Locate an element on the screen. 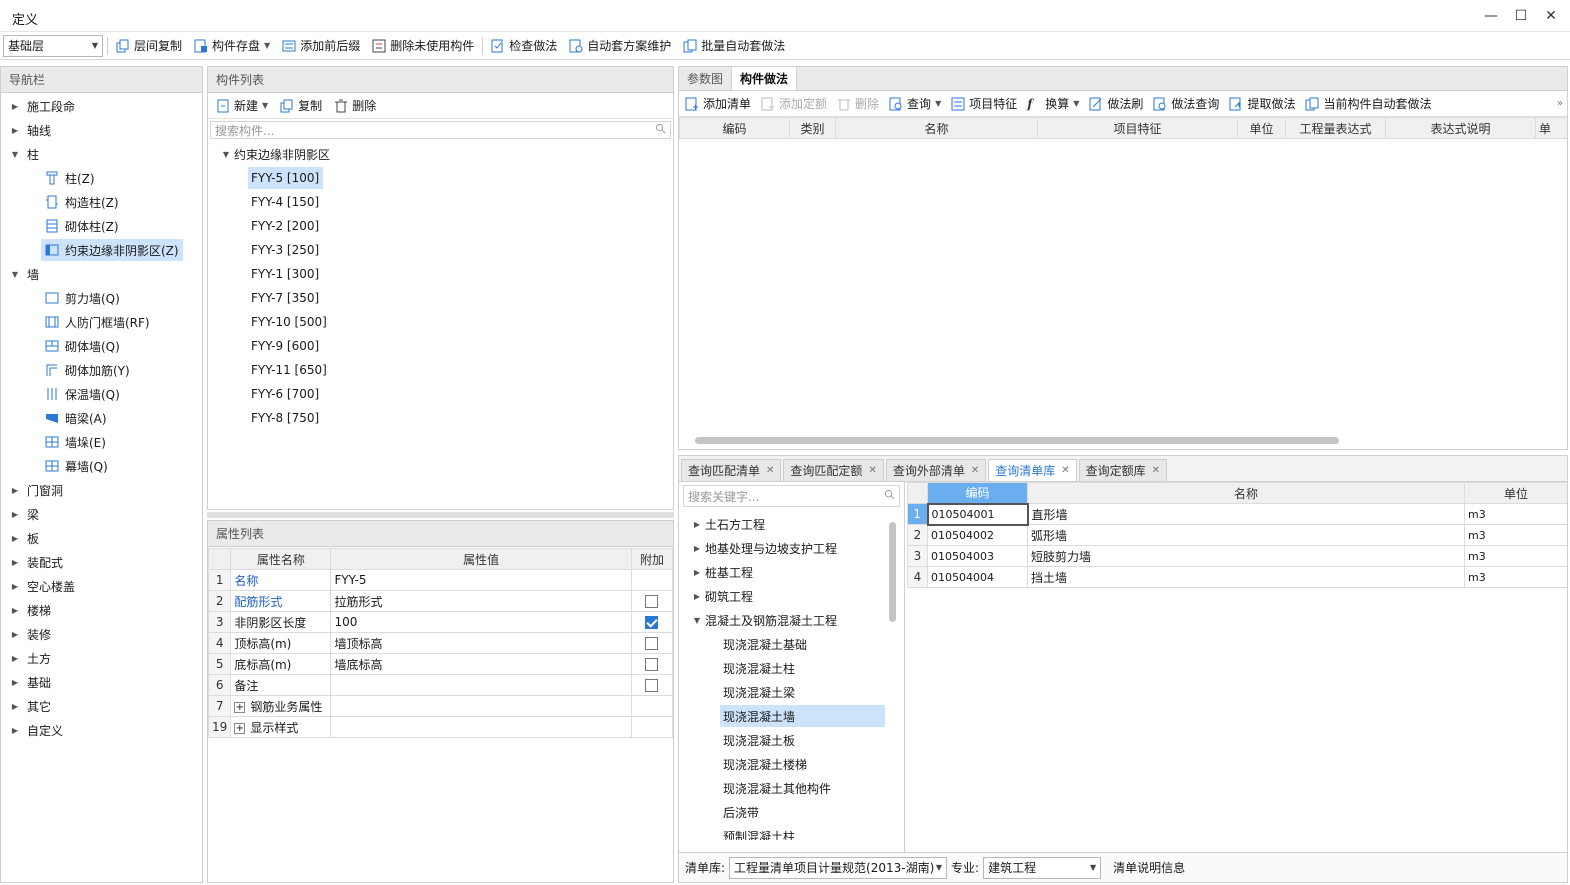 The width and height of the screenshot is (1570, 885). nav-item-constructional-column: 构造柱(Z) is located at coordinates (82, 202).